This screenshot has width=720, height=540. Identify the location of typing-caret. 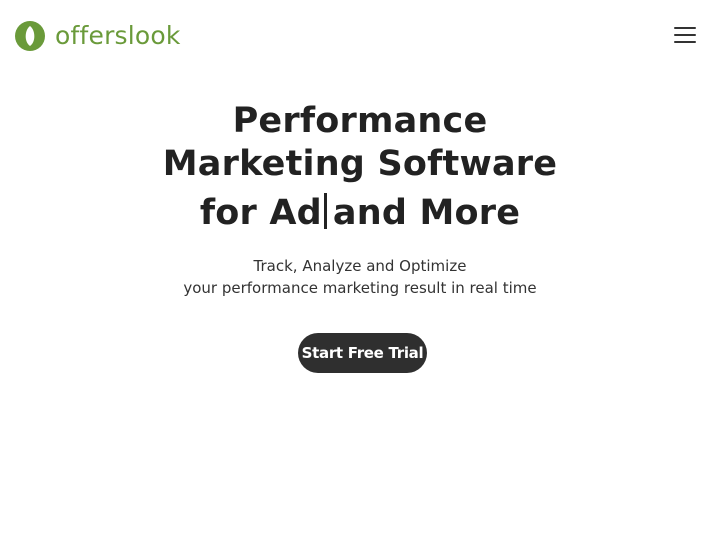
(325, 211).